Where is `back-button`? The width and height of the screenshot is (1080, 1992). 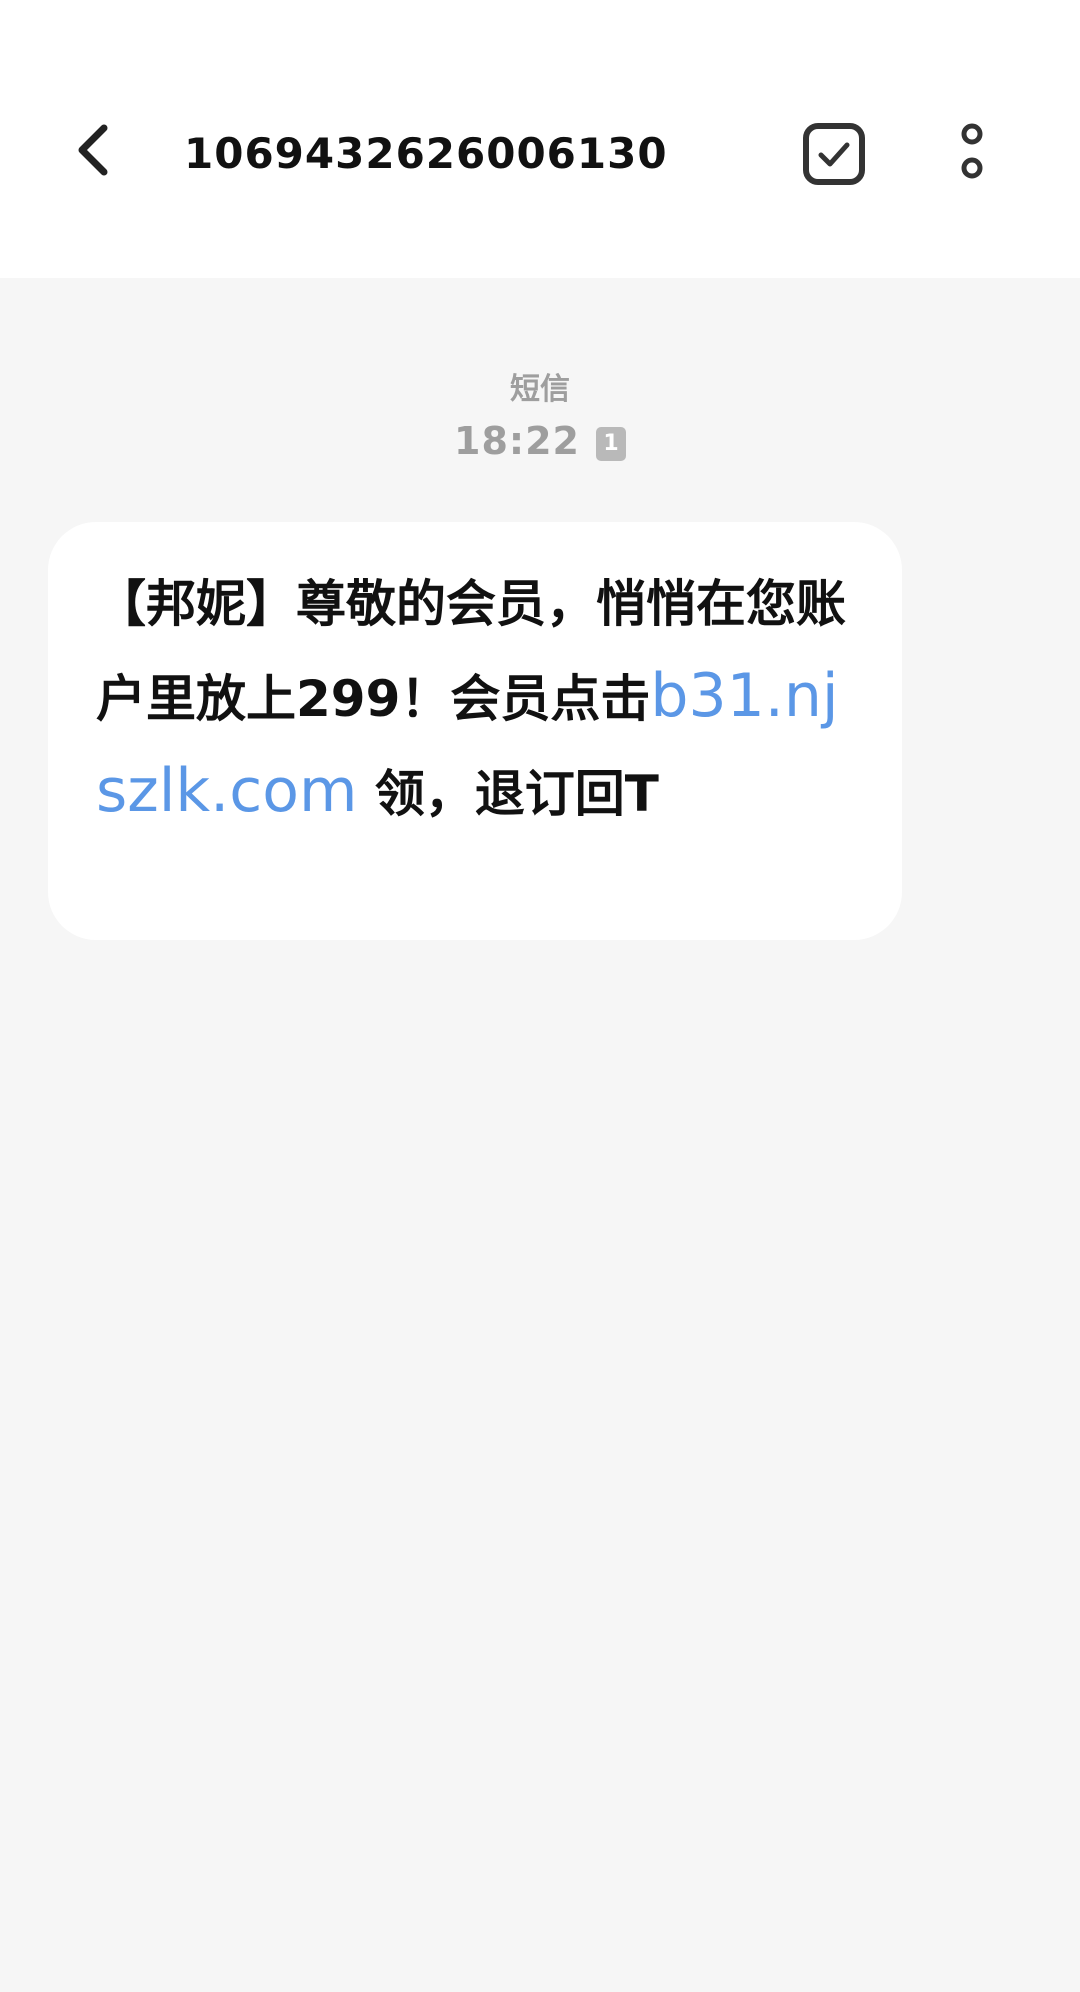
back-button is located at coordinates (94, 150).